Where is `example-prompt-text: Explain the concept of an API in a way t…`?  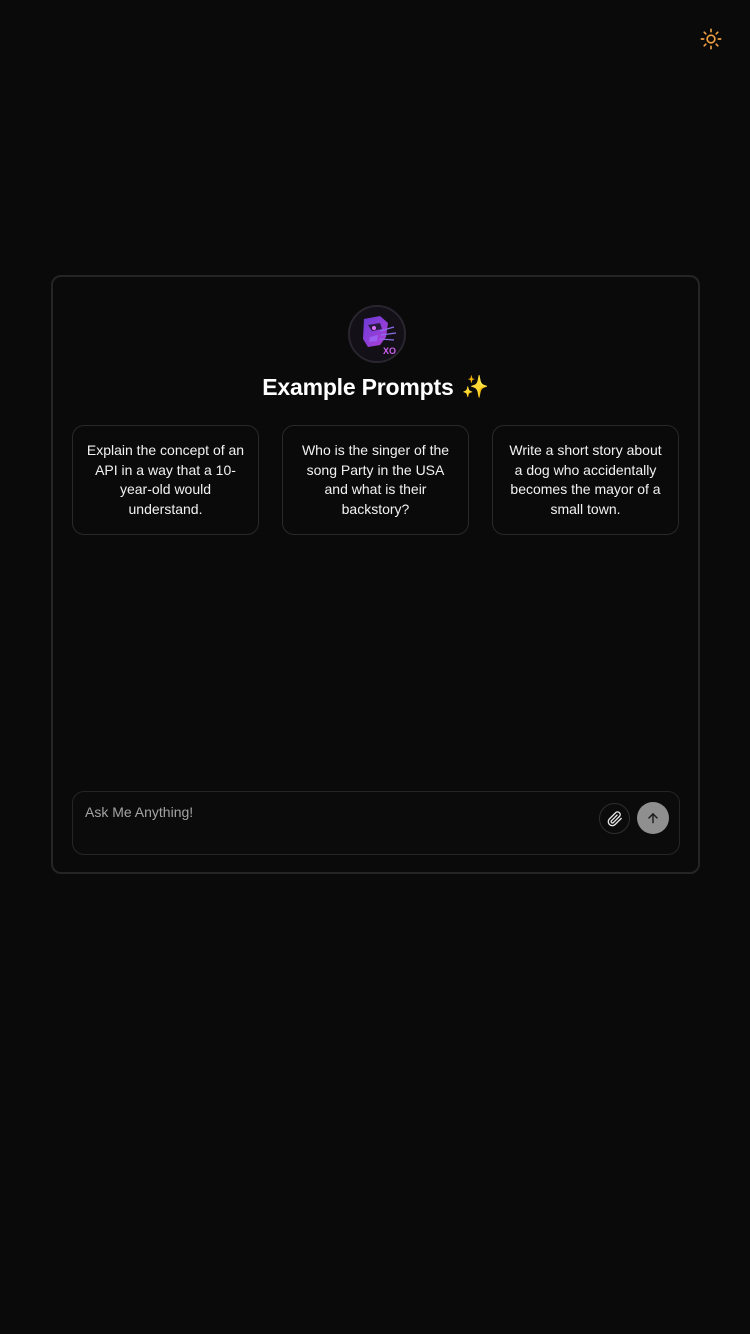
example-prompt-text: Explain the concept of an API in a way t… is located at coordinates (165, 479).